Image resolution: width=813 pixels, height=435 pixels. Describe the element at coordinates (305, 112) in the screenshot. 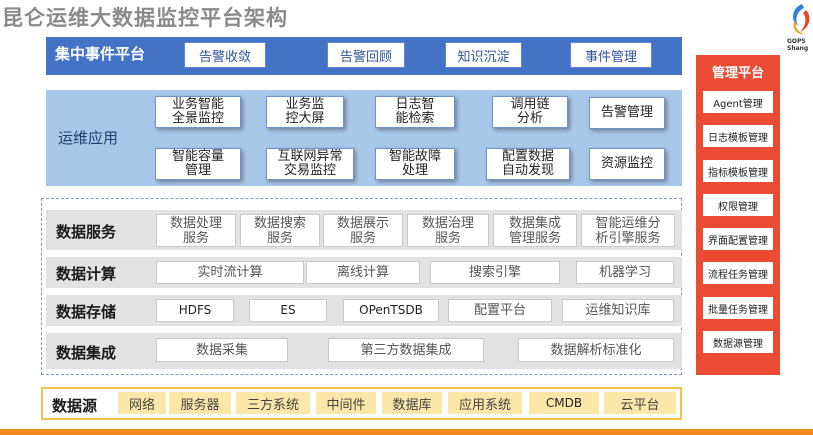

I see `ops-app-item: 业务监 控大屏` at that location.